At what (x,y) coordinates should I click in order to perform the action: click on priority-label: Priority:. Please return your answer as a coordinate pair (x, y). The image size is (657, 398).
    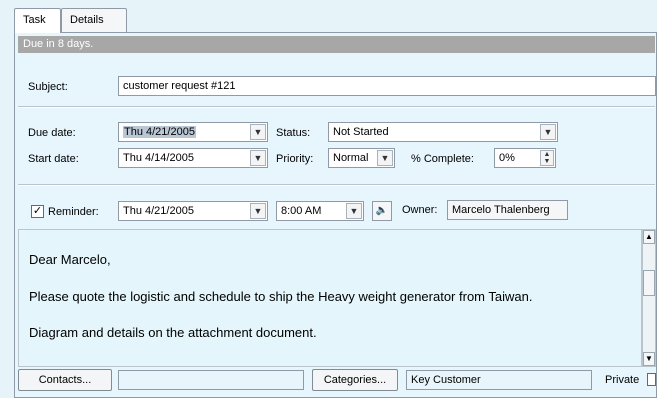
    Looking at the image, I should click on (295, 159).